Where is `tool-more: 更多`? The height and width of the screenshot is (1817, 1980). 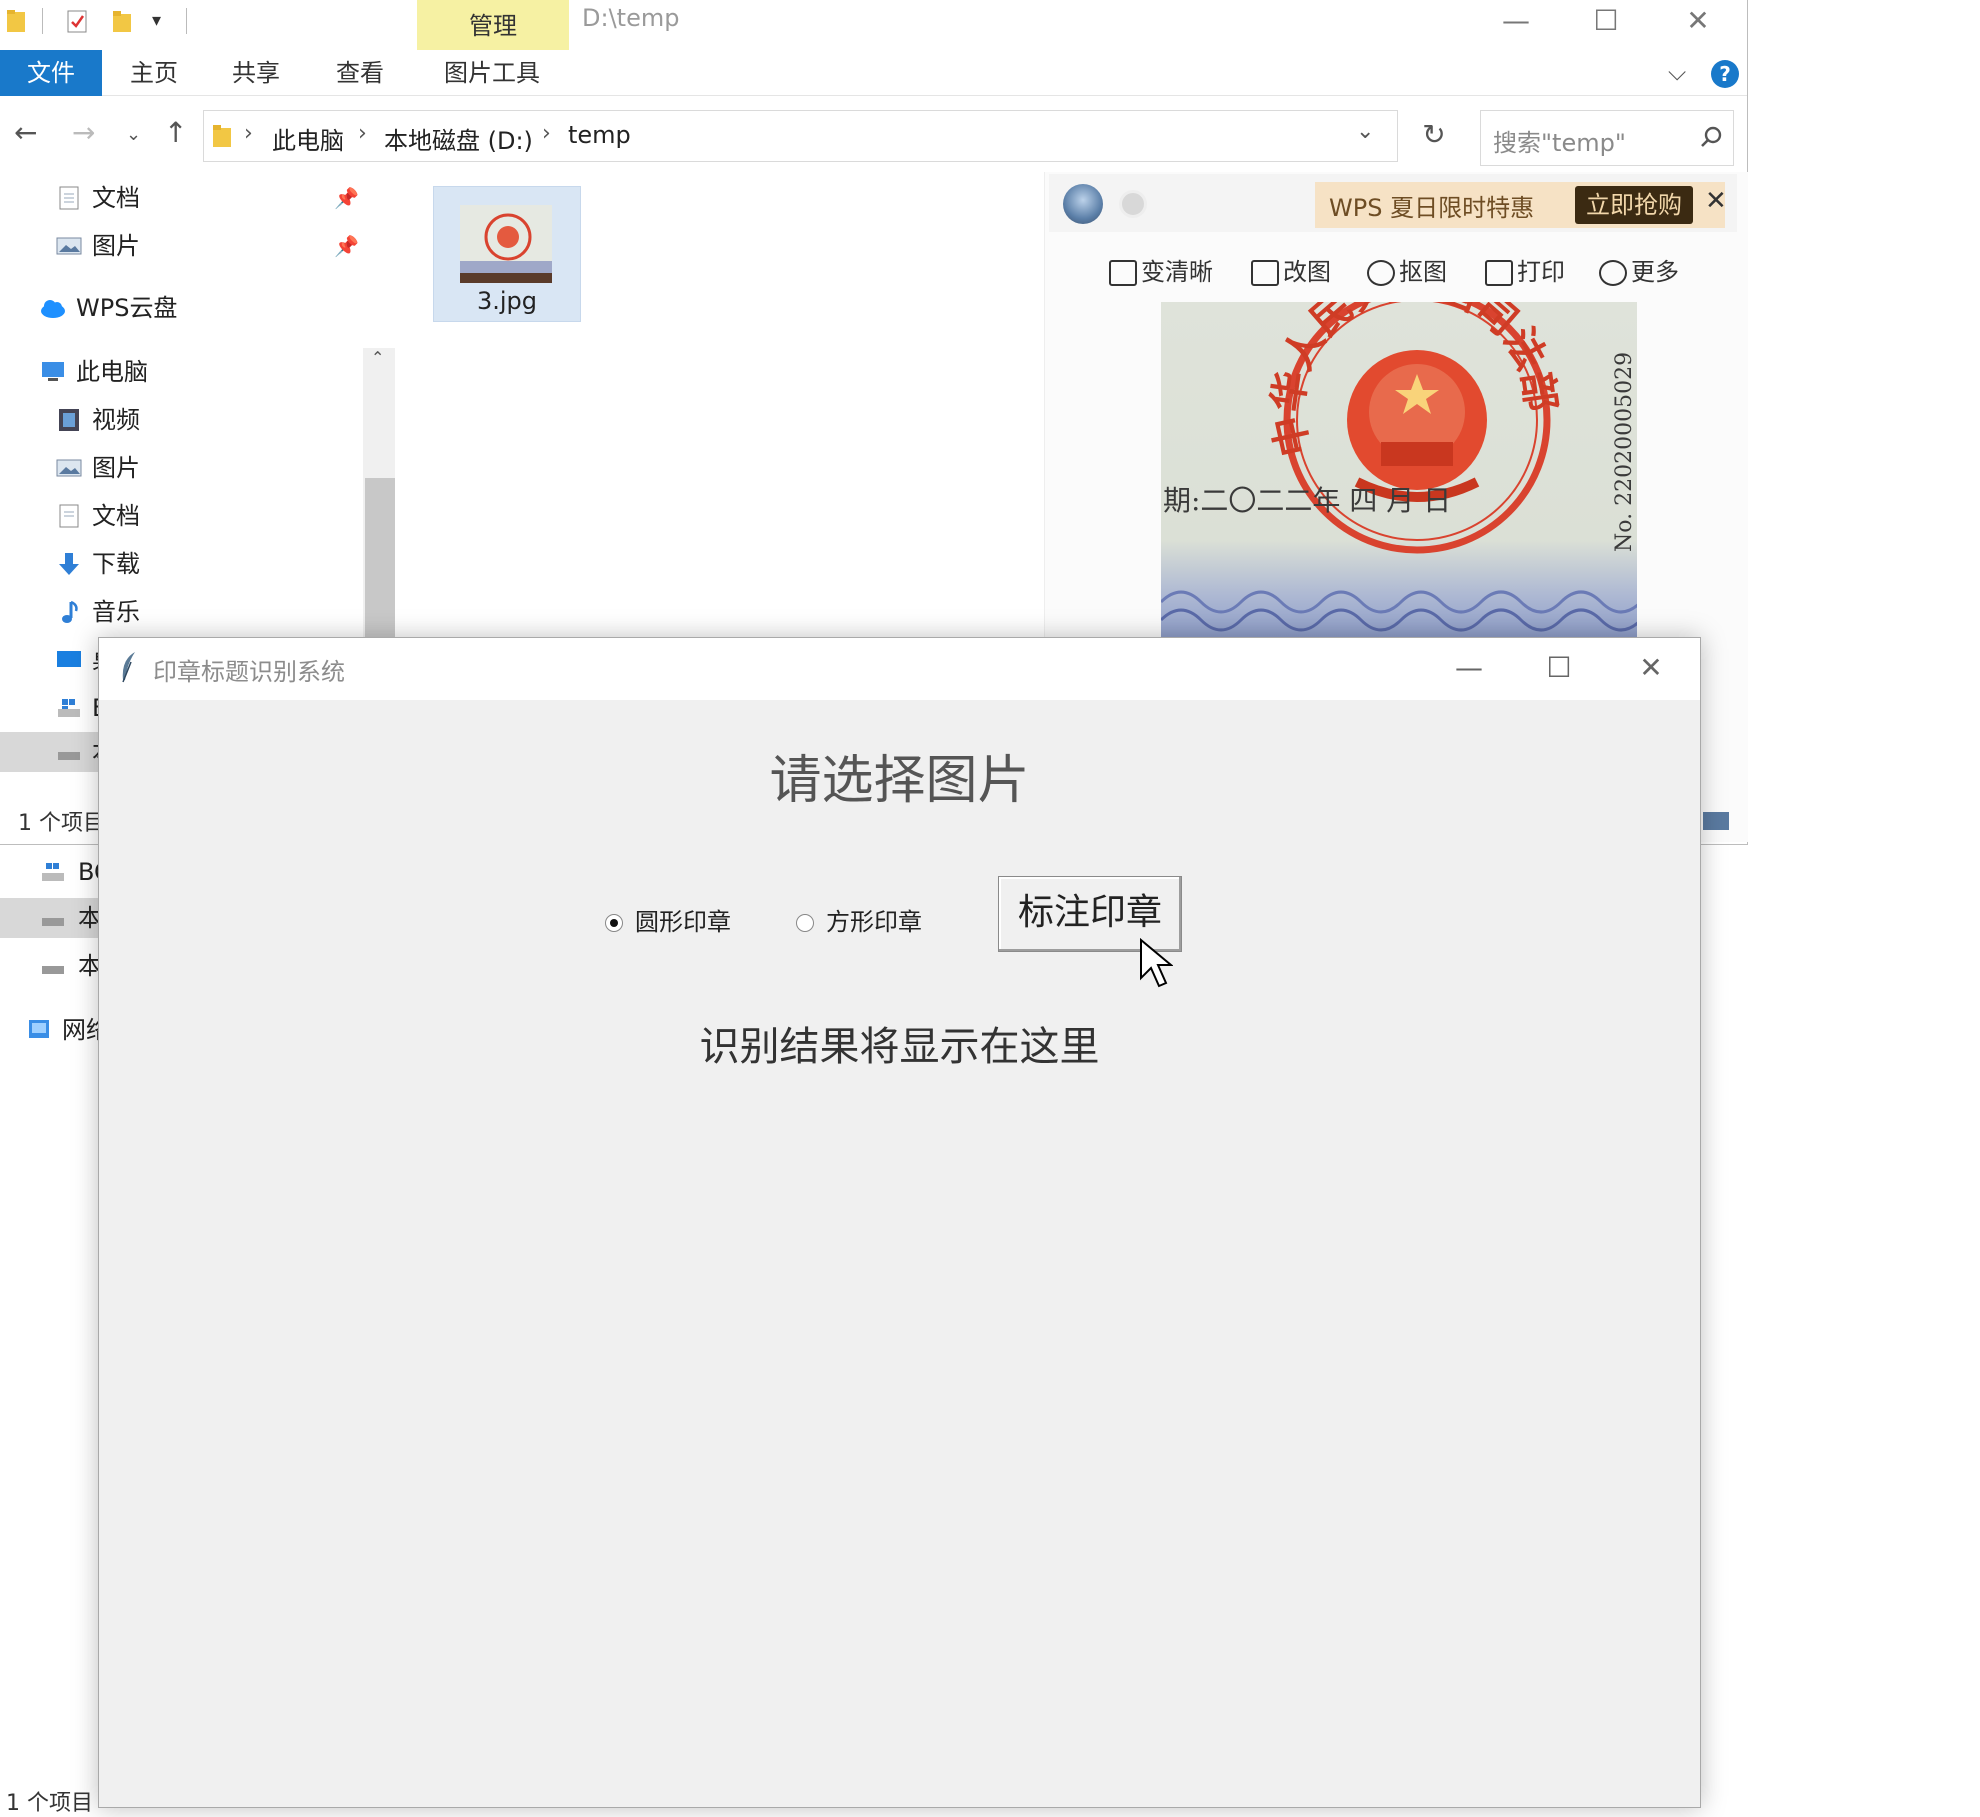
tool-more: 更多 is located at coordinates (1639, 269).